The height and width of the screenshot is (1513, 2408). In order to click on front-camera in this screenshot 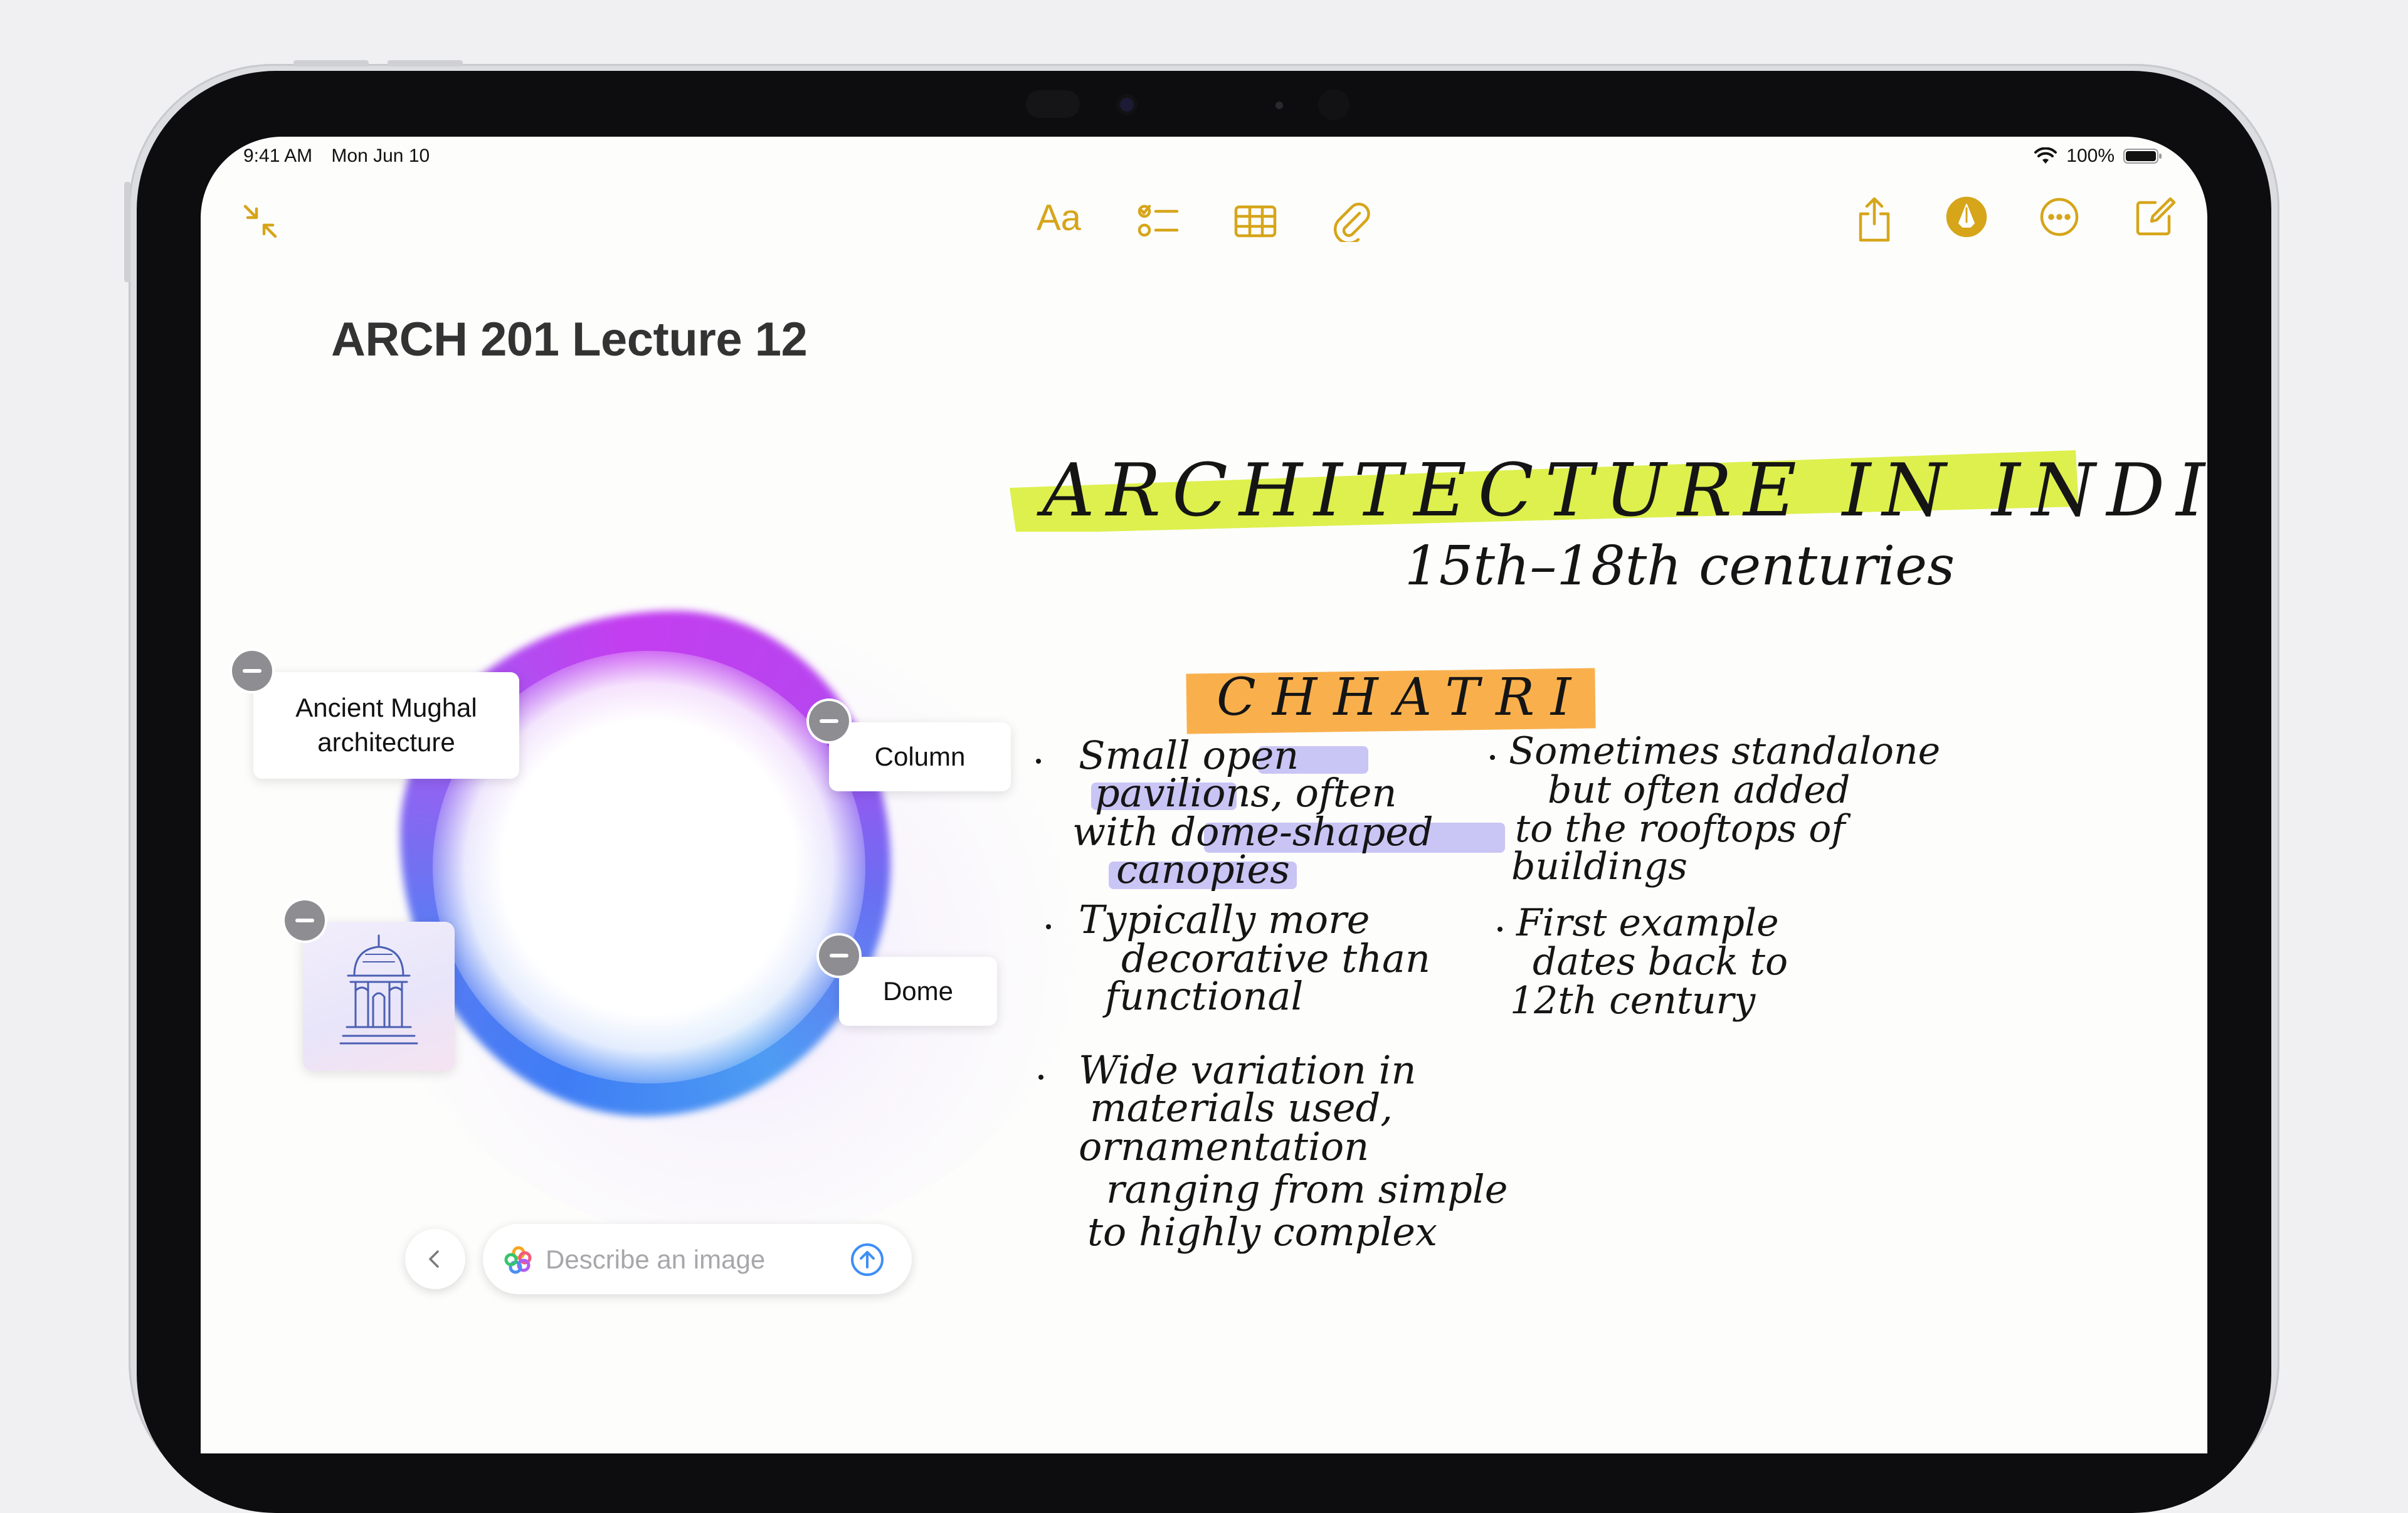, I will do `click(1127, 105)`.